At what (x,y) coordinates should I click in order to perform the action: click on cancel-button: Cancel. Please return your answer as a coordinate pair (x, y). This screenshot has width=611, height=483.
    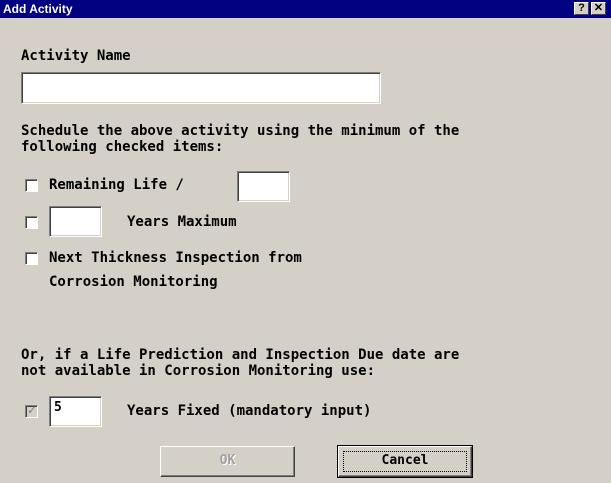
    Looking at the image, I should click on (405, 461).